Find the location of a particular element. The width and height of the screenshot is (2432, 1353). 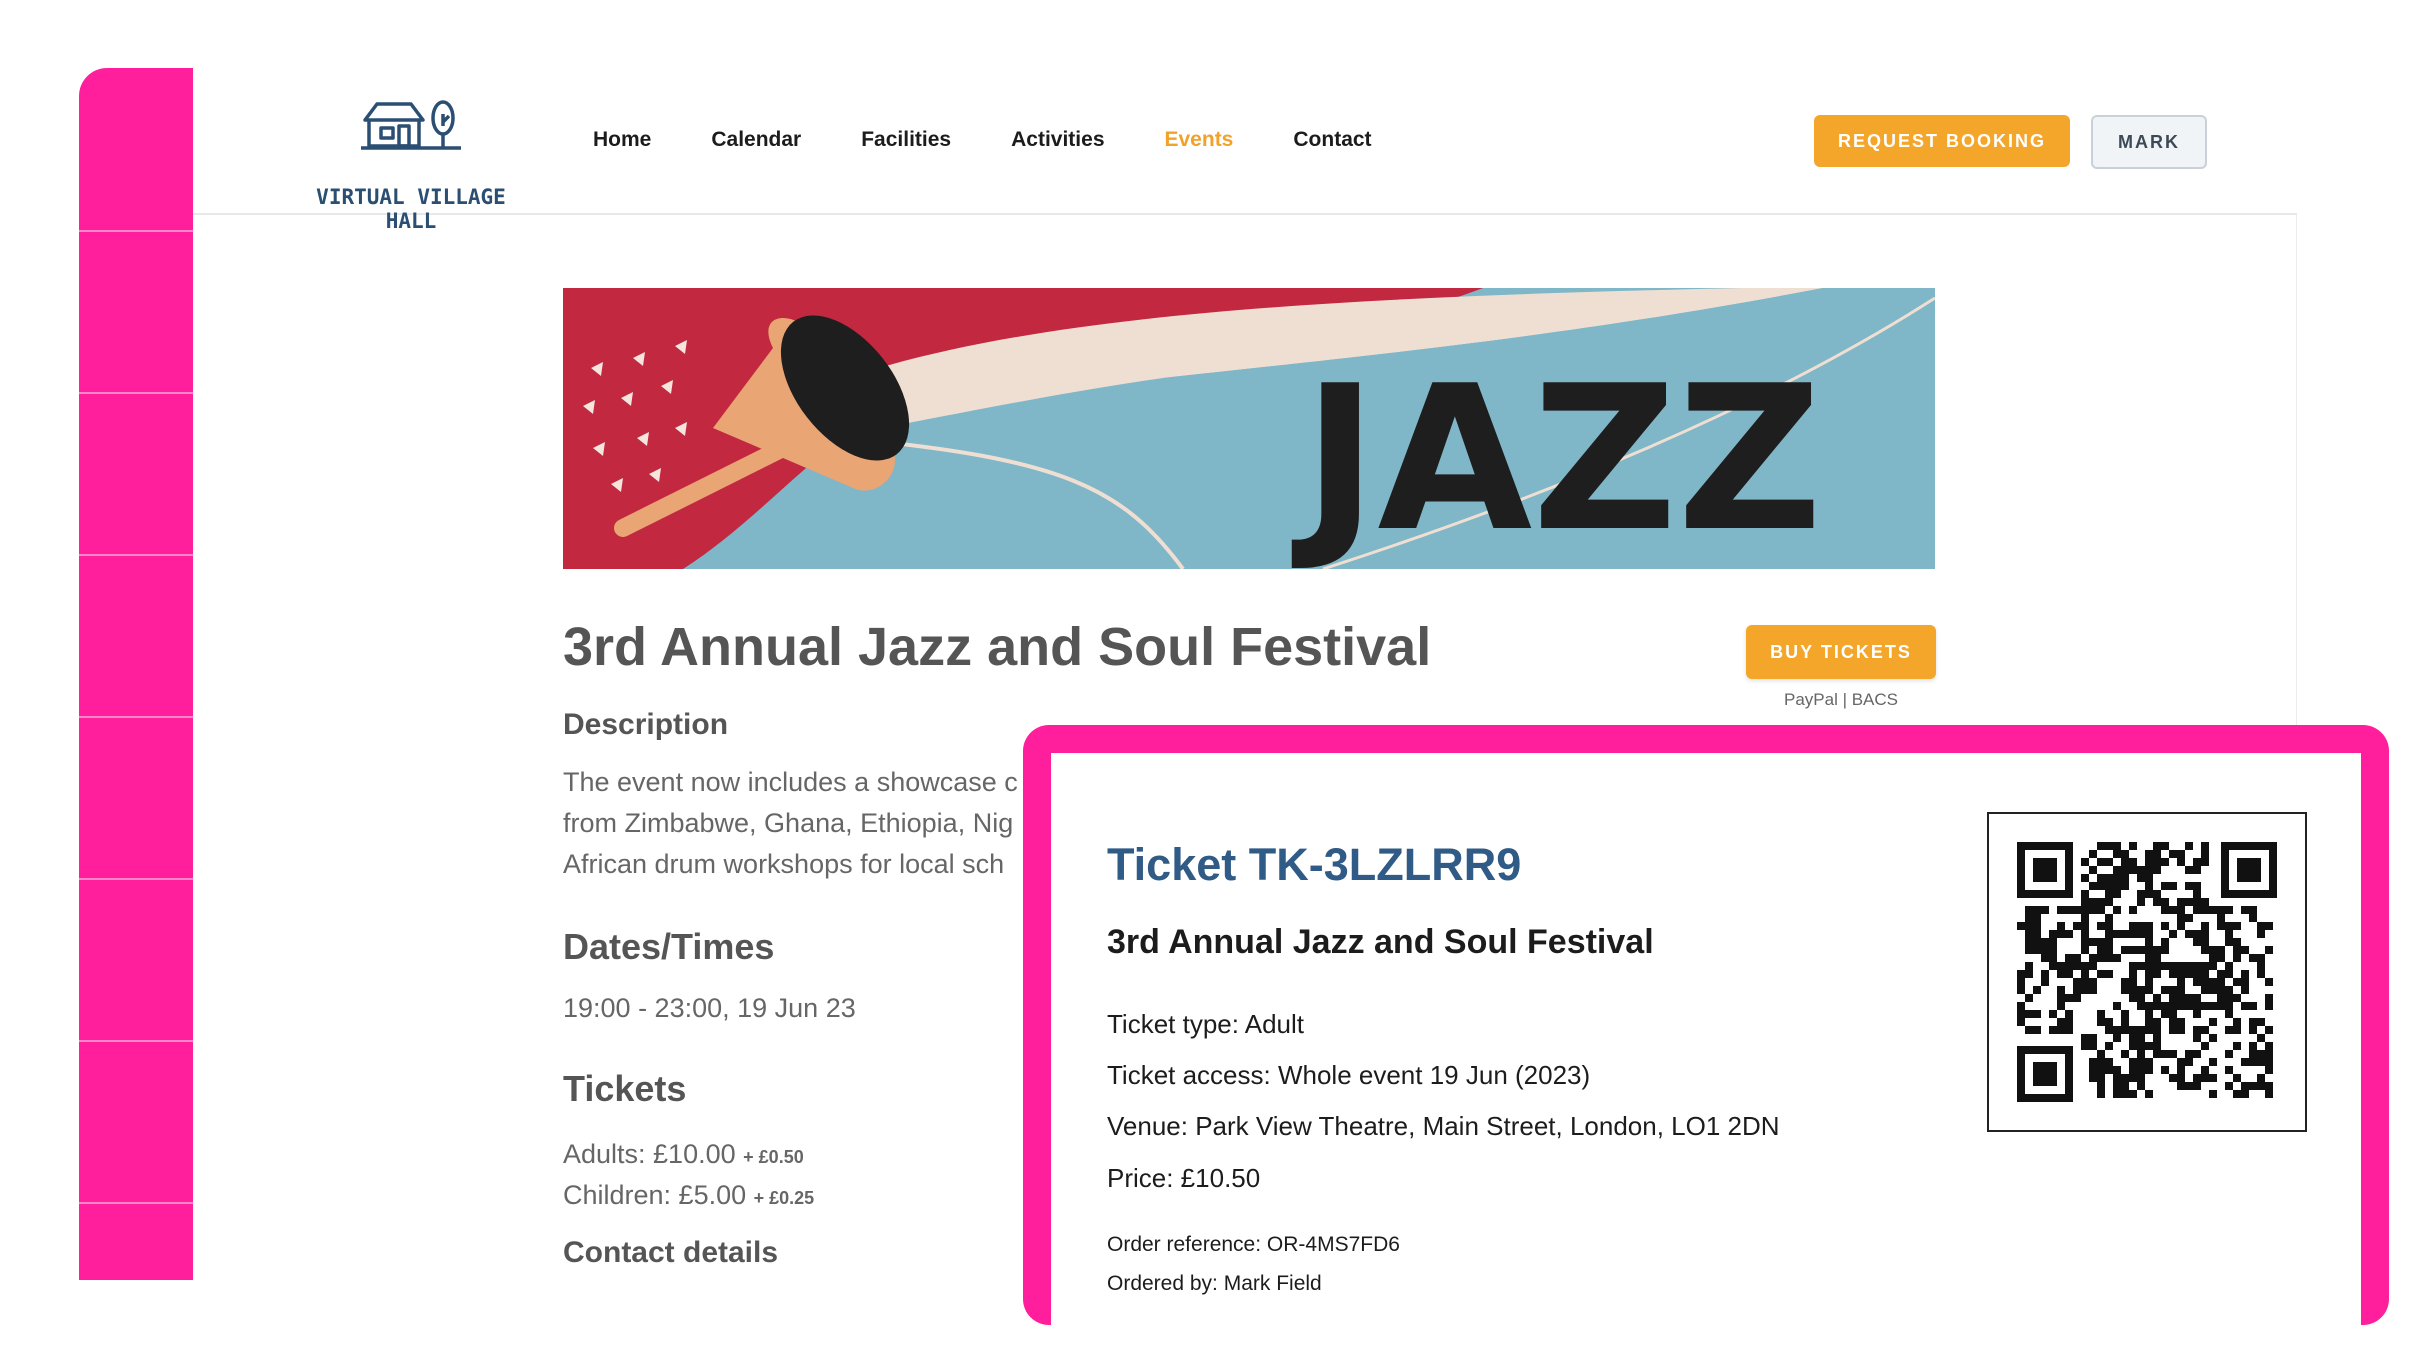

buy-tickets-button: BUY TICKETS is located at coordinates (1841, 652).